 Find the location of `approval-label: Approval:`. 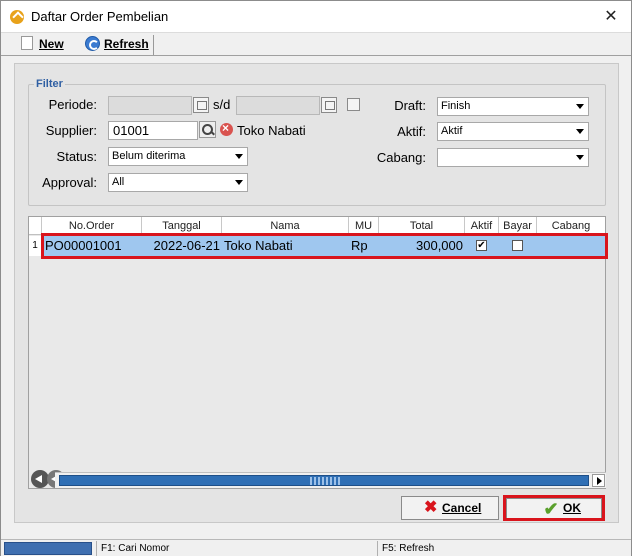

approval-label: Approval: is located at coordinates (69, 182).